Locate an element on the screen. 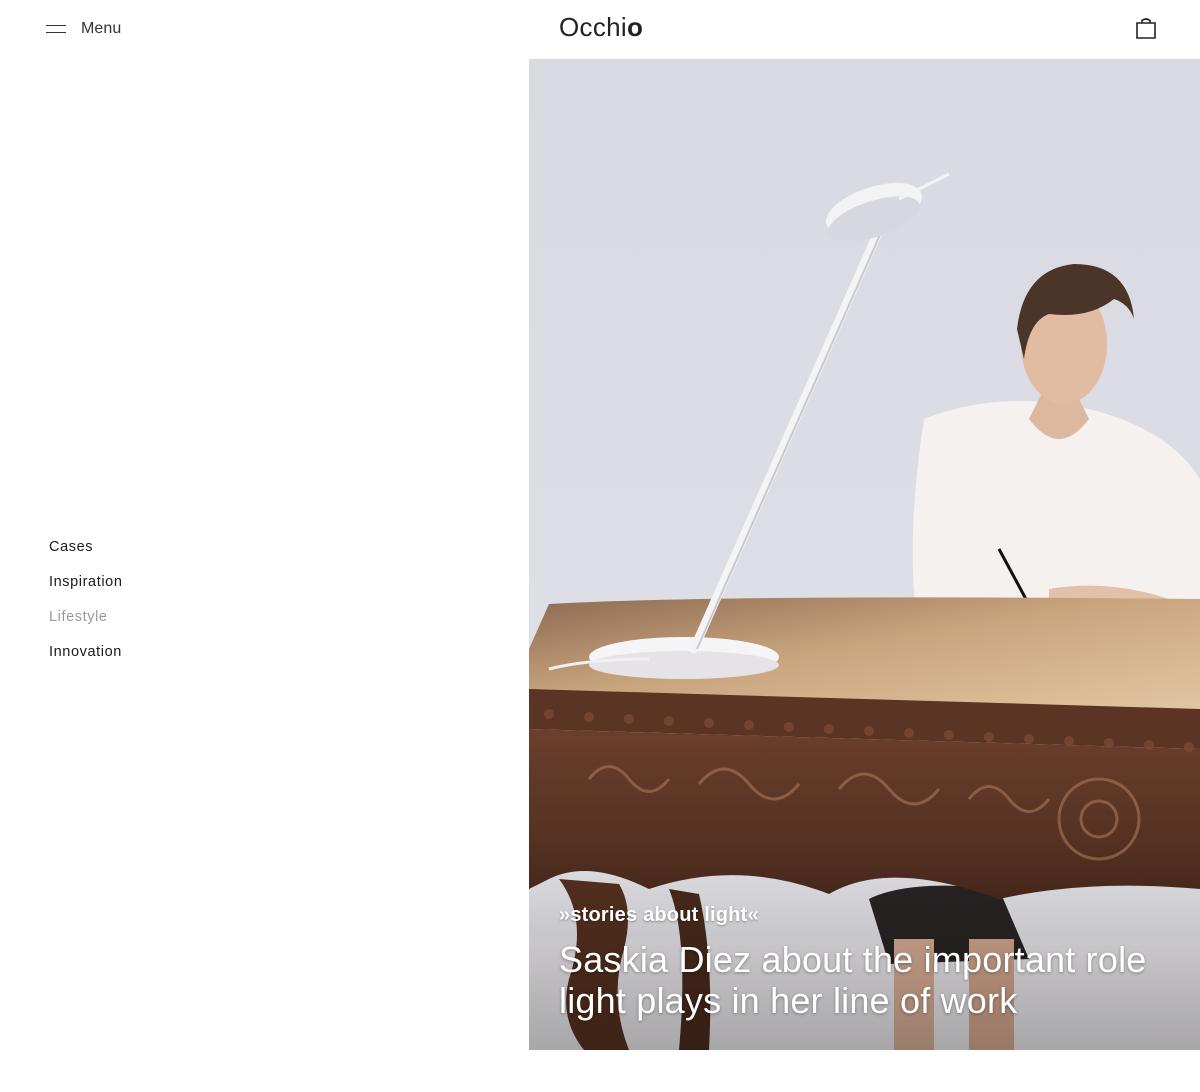 This screenshot has height=1092, width=1200. site-logo: Occhio is located at coordinates (601, 27).